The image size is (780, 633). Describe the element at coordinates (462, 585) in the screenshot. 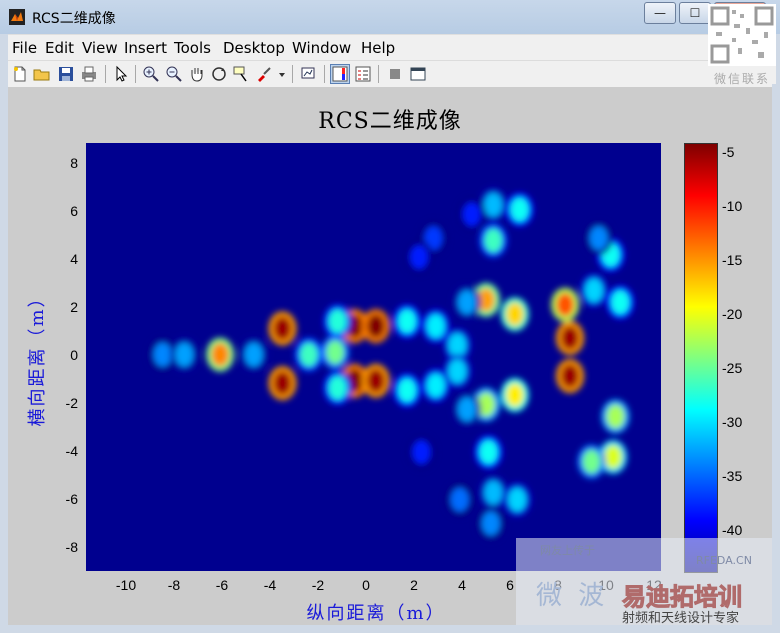

I see `x-tick-label: 4` at that location.